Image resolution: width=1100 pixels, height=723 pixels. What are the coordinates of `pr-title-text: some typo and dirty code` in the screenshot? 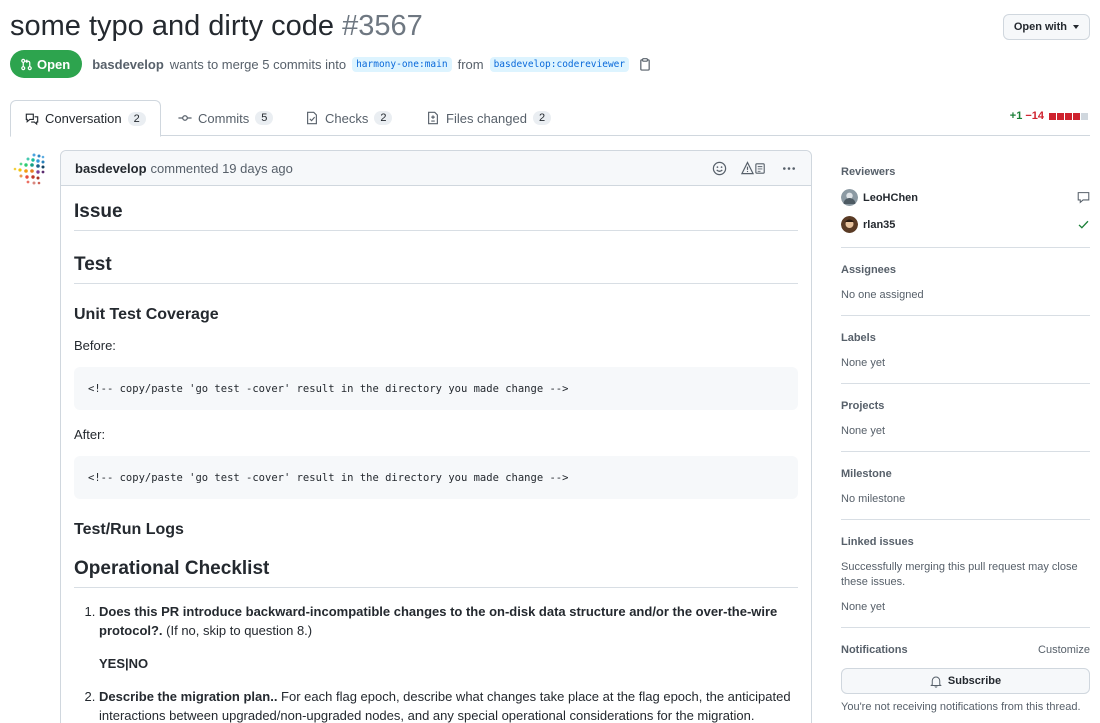 It's located at (172, 26).